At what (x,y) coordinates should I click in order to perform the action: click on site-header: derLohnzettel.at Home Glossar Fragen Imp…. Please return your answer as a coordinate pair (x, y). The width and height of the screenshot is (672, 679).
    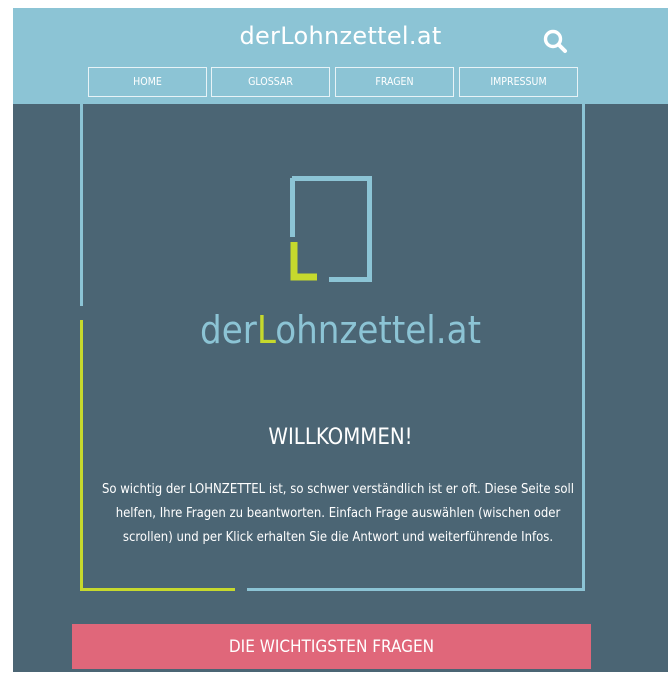
    Looking at the image, I should click on (340, 56).